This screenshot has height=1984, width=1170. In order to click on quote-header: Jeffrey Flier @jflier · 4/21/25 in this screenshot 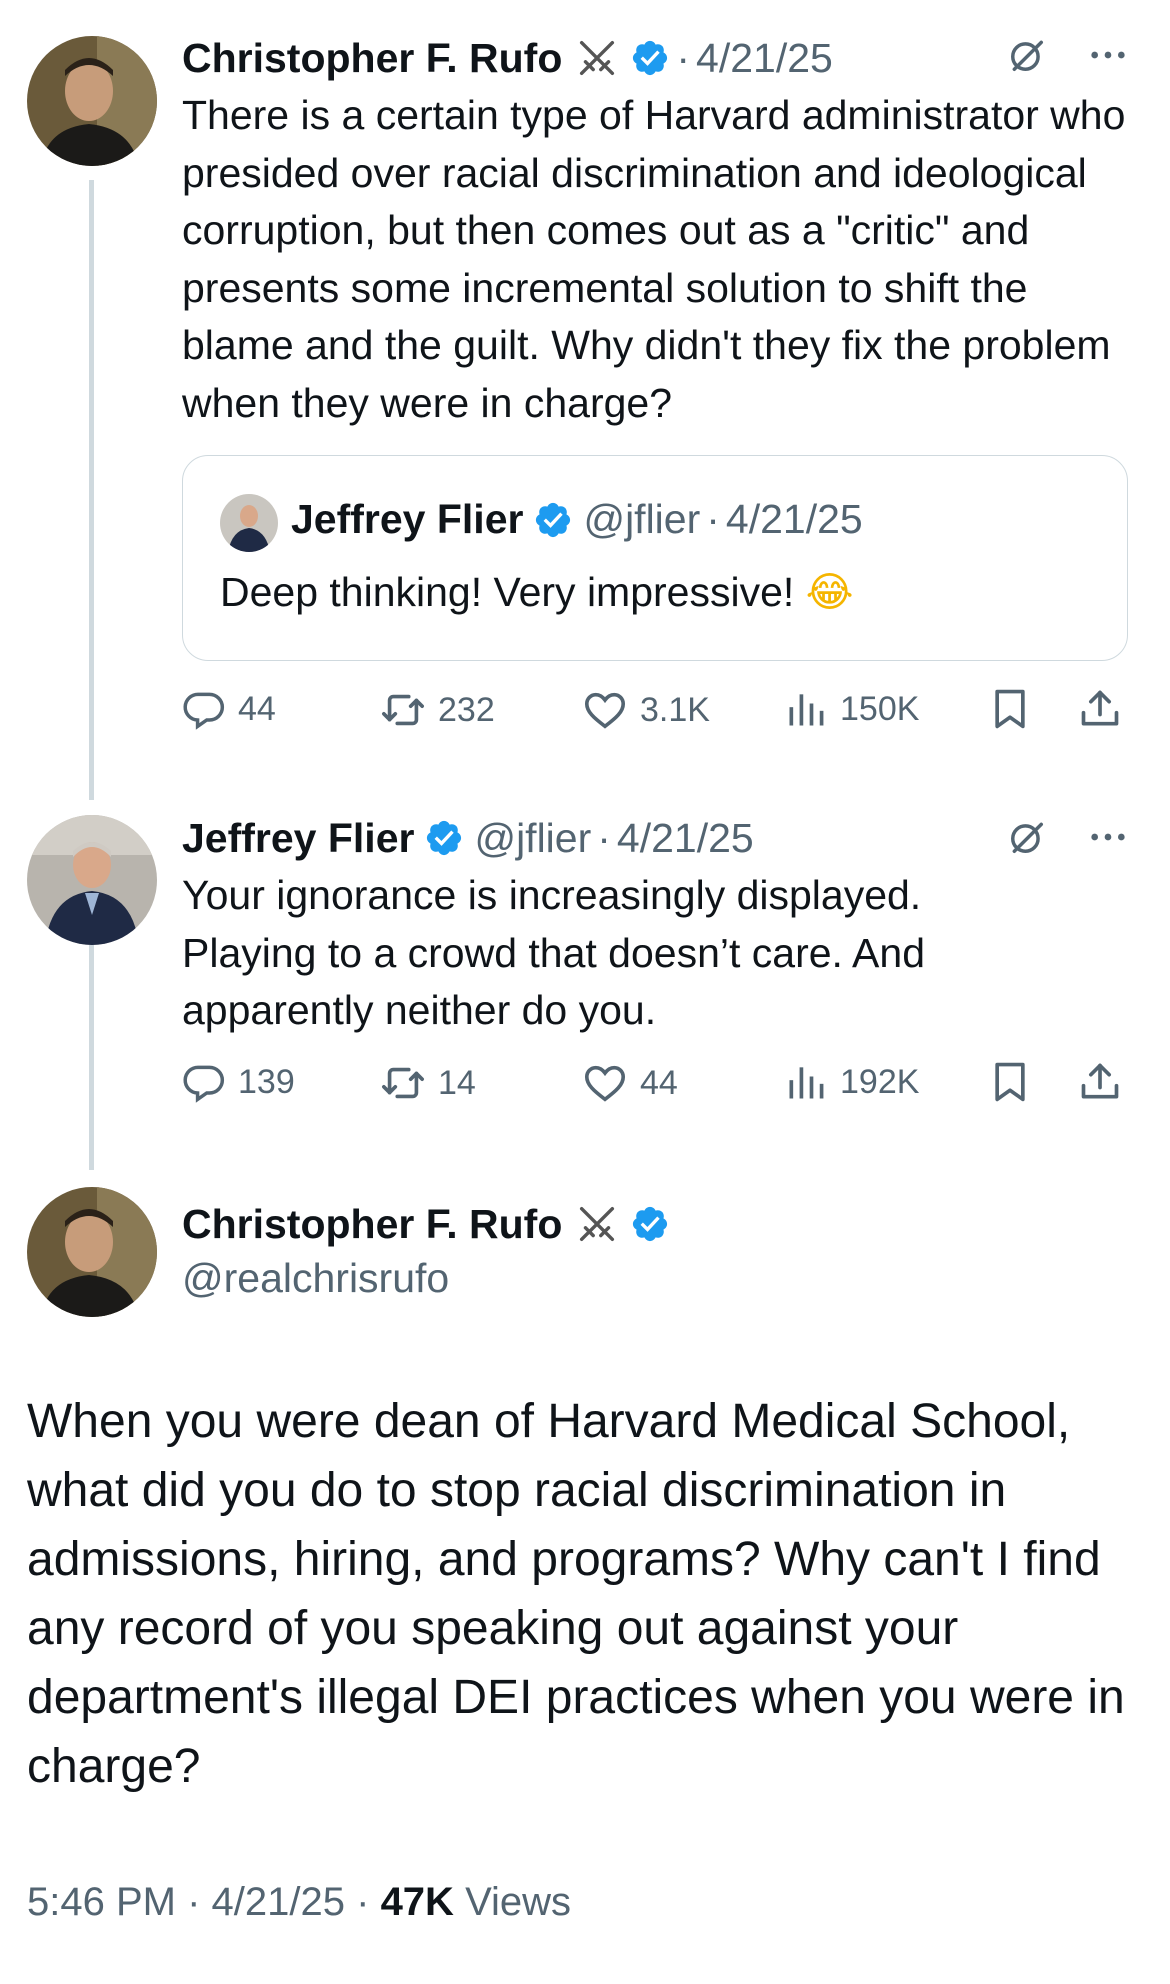, I will do `click(577, 519)`.